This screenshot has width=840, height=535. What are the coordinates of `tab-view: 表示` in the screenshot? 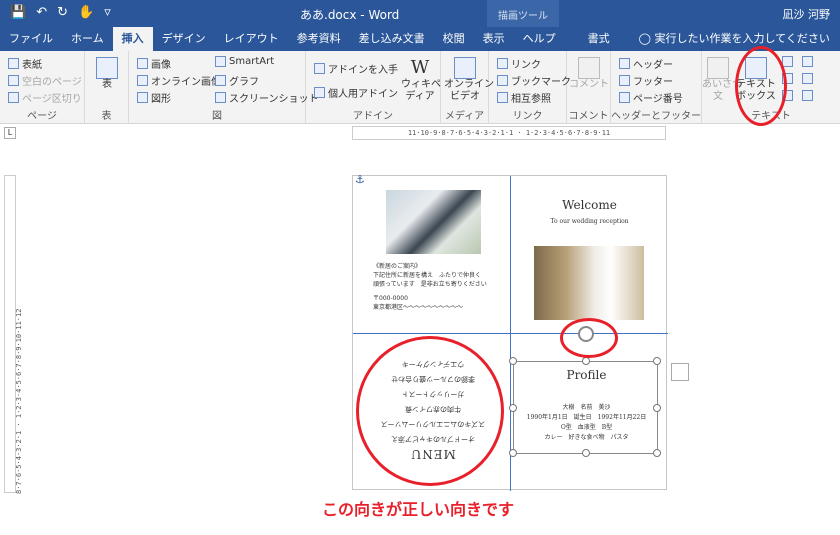 It's located at (494, 39).